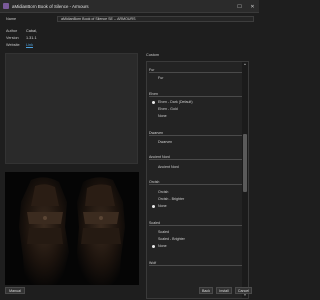 The height and width of the screenshot is (300, 320). What do you see at coordinates (171, 239) in the screenshot?
I see `option-scaled-brighter: Scaled - Brighter` at bounding box center [171, 239].